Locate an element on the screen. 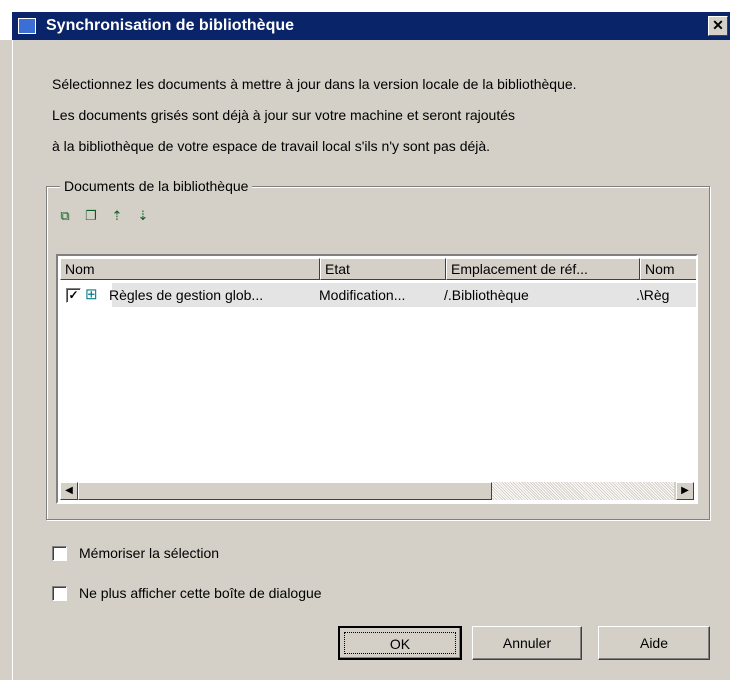  list-header: Nom Etat Emplacement de réf... Nom is located at coordinates (378, 269).